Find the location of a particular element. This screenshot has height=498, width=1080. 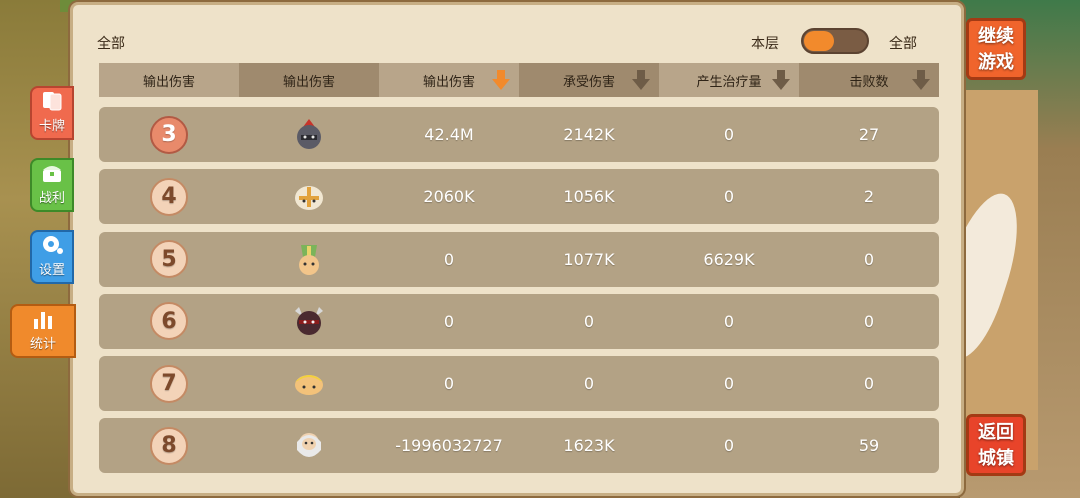

rank-badge: 5 is located at coordinates (169, 259).